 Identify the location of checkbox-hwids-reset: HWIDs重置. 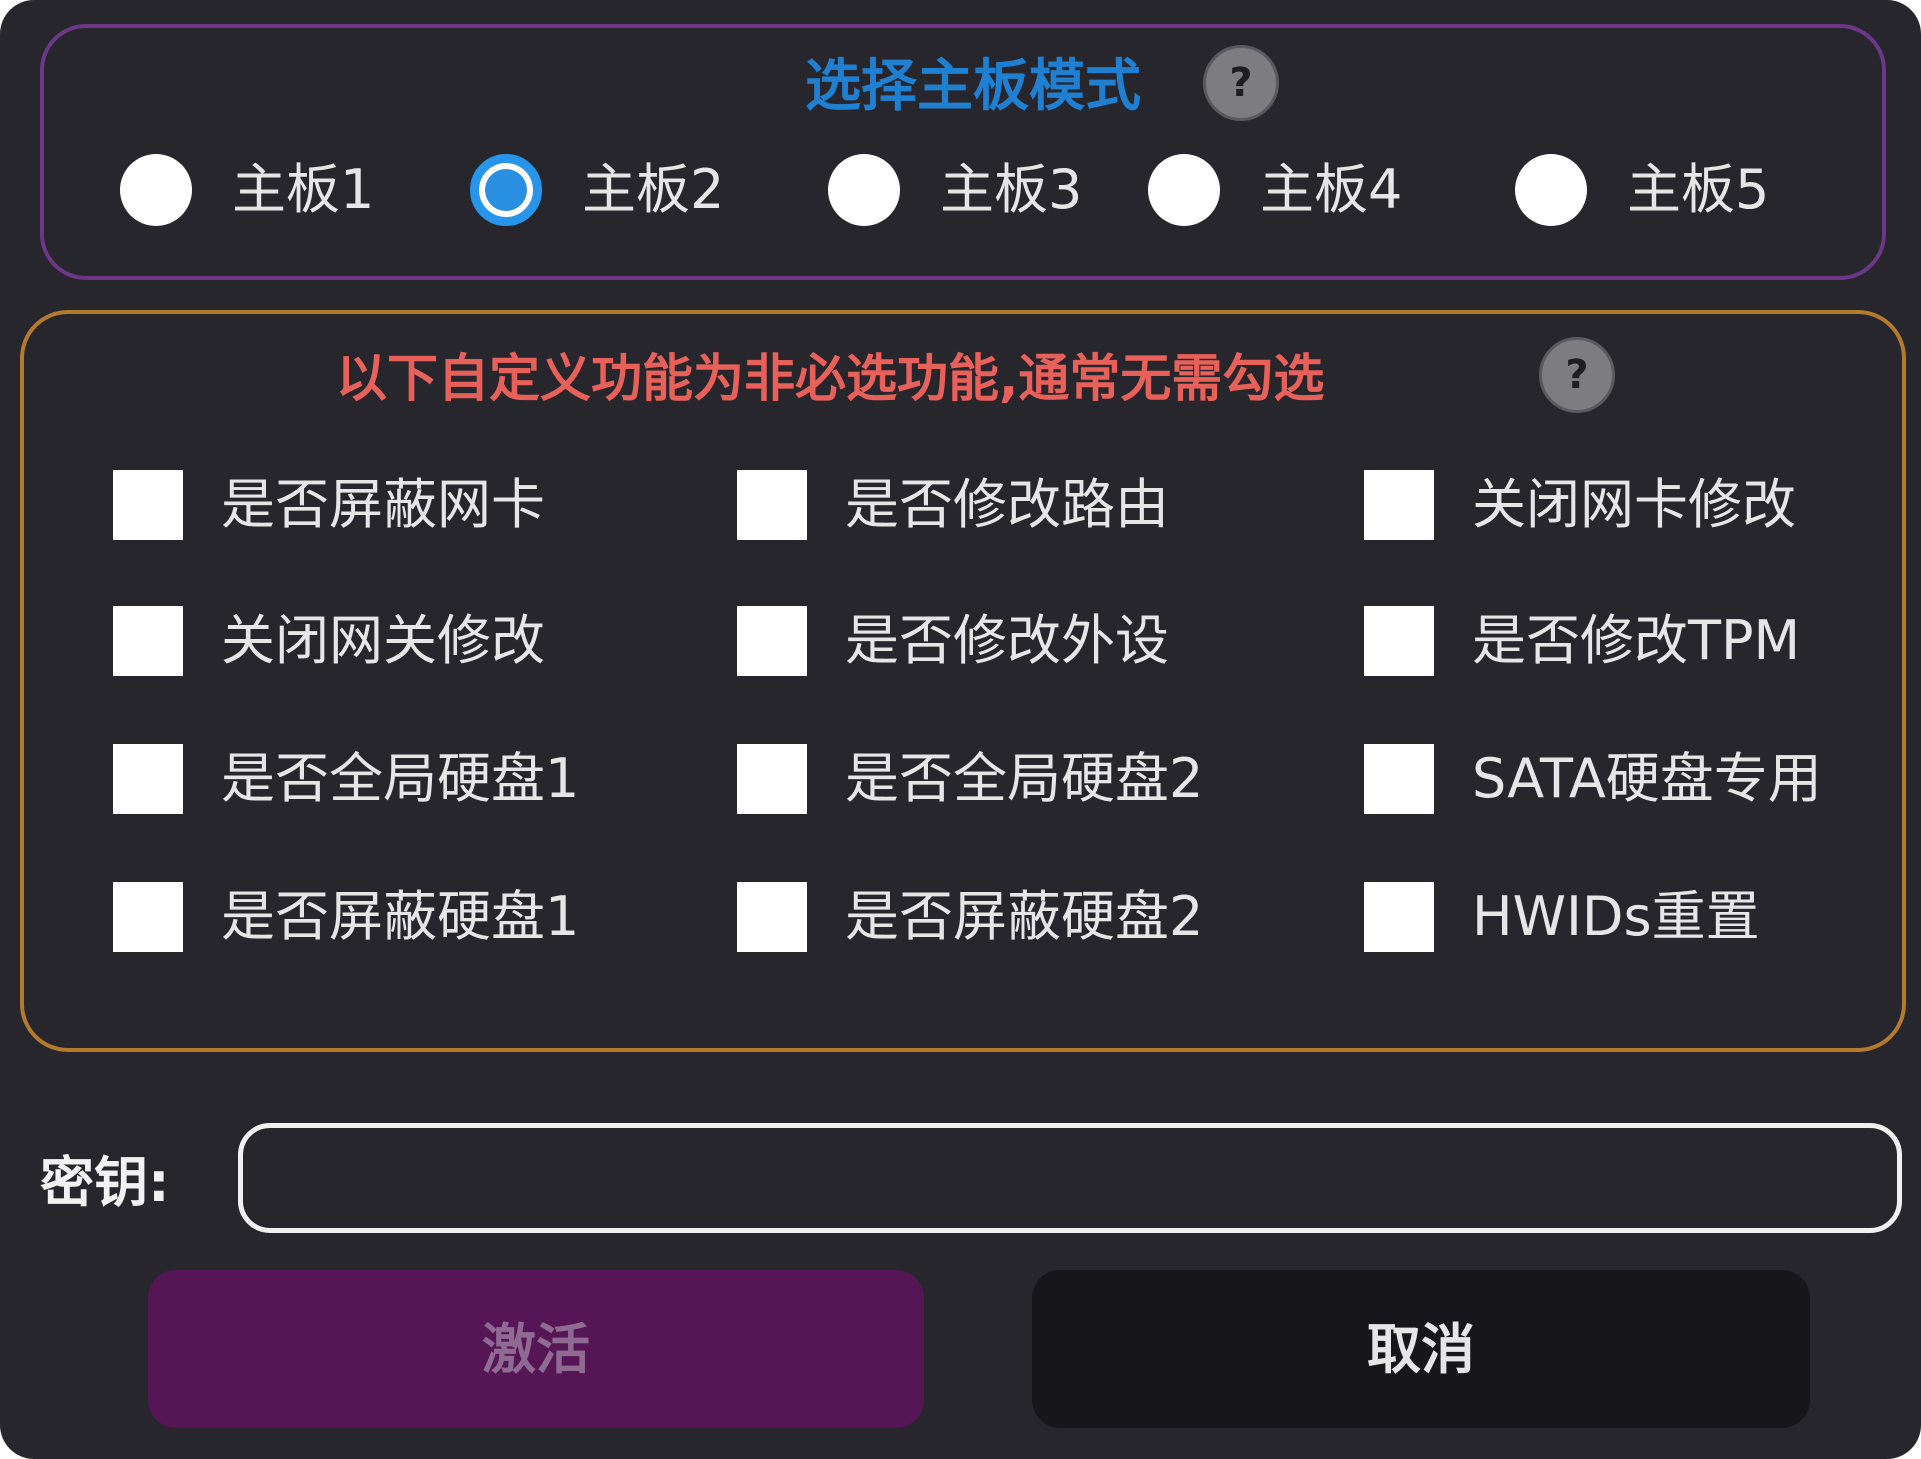
(1562, 917).